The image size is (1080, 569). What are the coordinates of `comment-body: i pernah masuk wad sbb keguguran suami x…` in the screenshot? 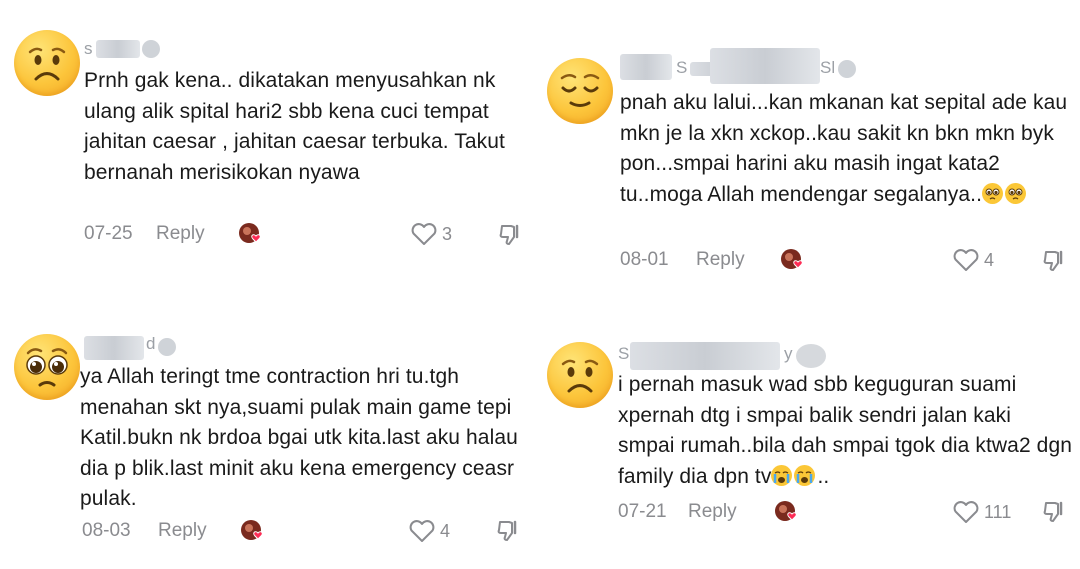 It's located at (845, 430).